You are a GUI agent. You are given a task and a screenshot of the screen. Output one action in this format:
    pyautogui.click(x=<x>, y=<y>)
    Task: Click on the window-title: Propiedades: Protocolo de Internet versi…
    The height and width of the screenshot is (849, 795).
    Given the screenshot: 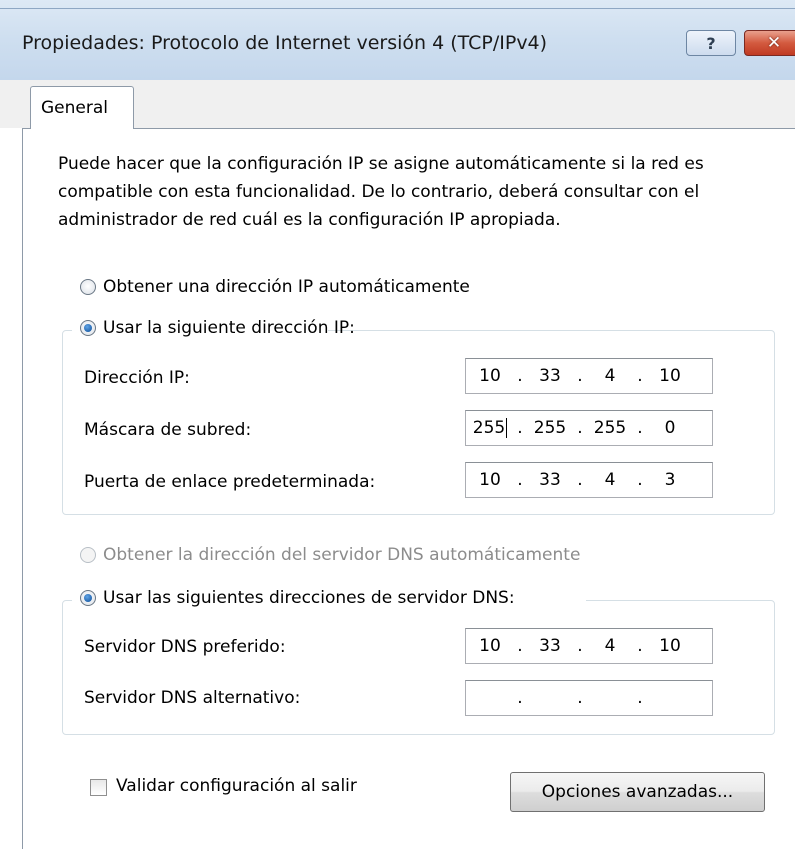 What is the action you would take?
    pyautogui.click(x=285, y=43)
    